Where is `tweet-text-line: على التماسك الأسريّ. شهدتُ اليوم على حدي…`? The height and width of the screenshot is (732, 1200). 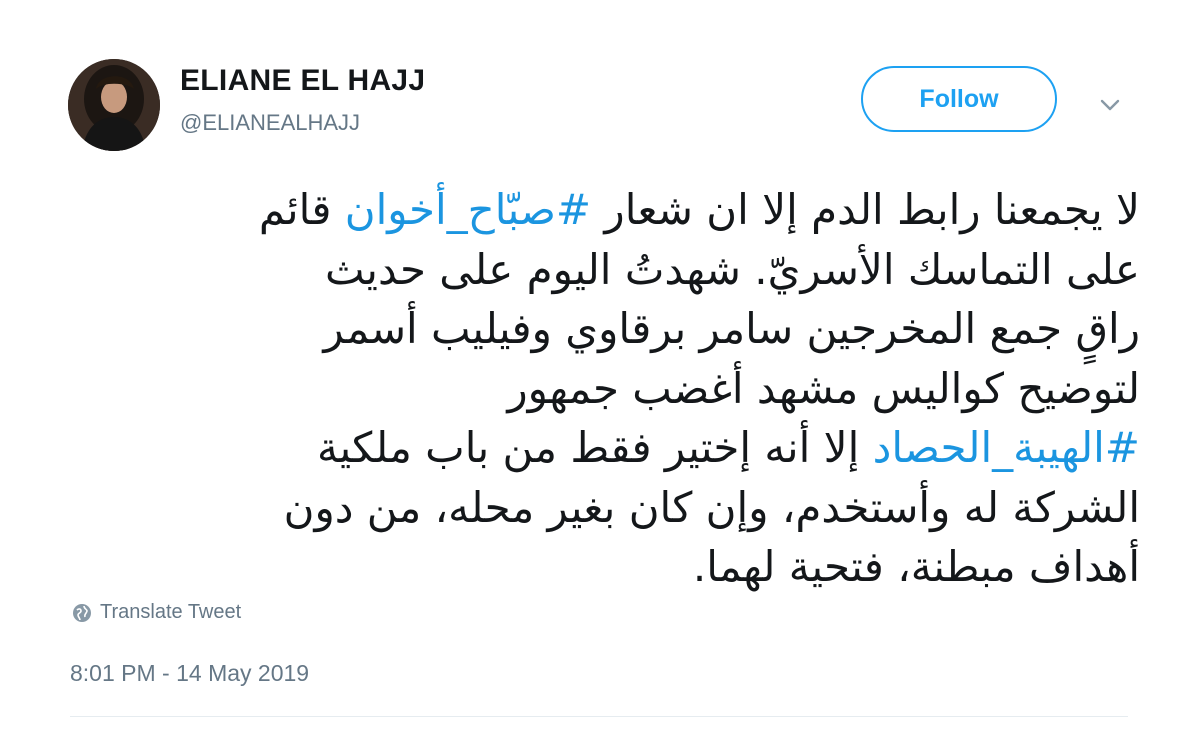 tweet-text-line: على التماسك الأسريّ. شهدتُ اليوم على حدي… is located at coordinates (605, 270).